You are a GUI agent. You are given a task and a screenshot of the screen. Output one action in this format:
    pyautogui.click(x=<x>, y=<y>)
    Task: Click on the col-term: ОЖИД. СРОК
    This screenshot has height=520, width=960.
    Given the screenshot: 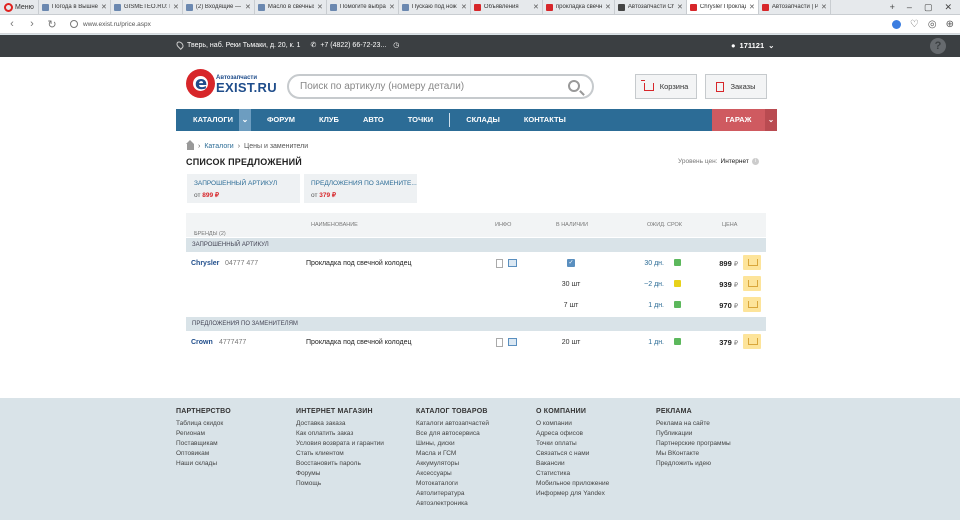 What is the action you would take?
    pyautogui.click(x=664, y=225)
    